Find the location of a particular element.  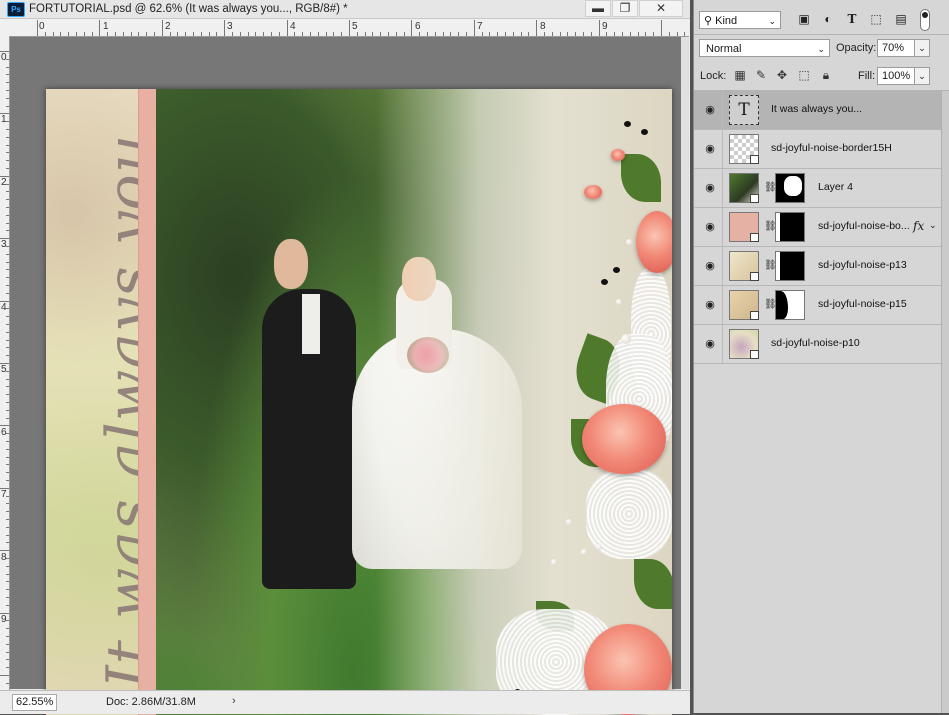

expand-effects-icon: ⌄ is located at coordinates (933, 225).